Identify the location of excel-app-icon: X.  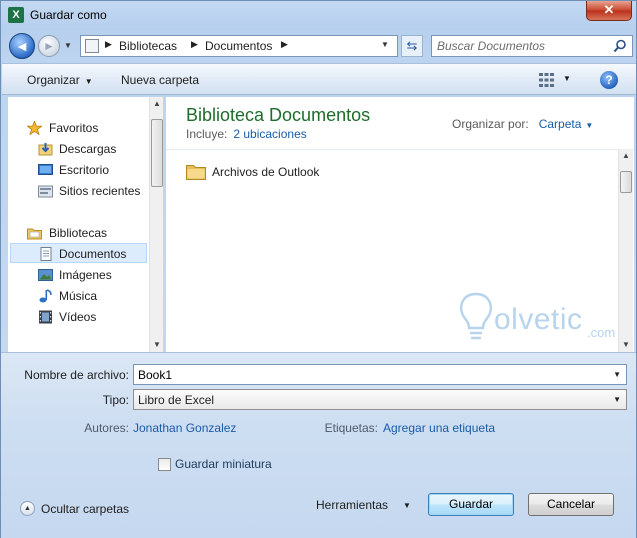
(16, 15).